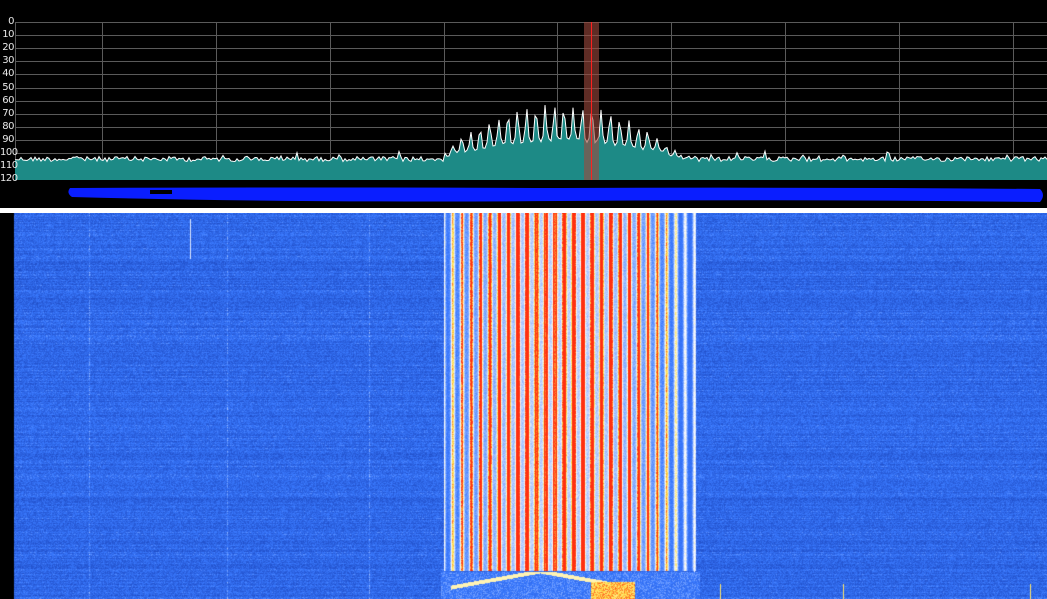  I want to click on frequency-scale-shape, so click(555, 194).